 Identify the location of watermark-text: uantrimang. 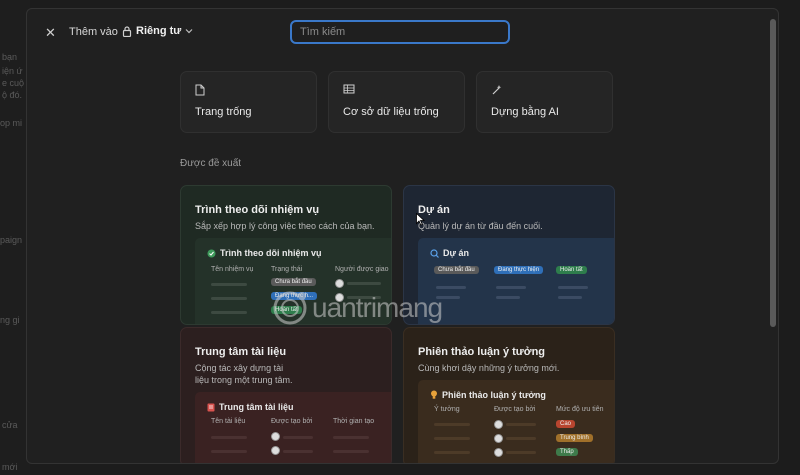
(377, 307).